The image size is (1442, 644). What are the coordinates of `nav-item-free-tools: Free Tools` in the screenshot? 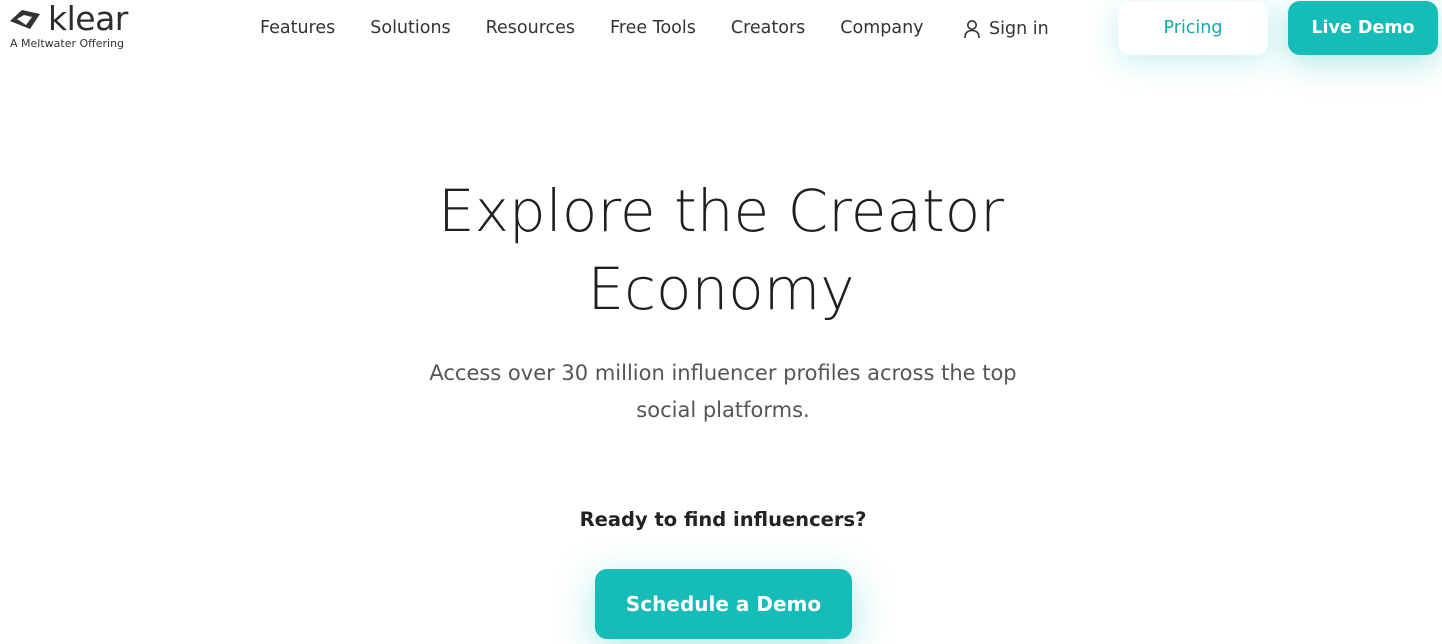 It's located at (653, 28).